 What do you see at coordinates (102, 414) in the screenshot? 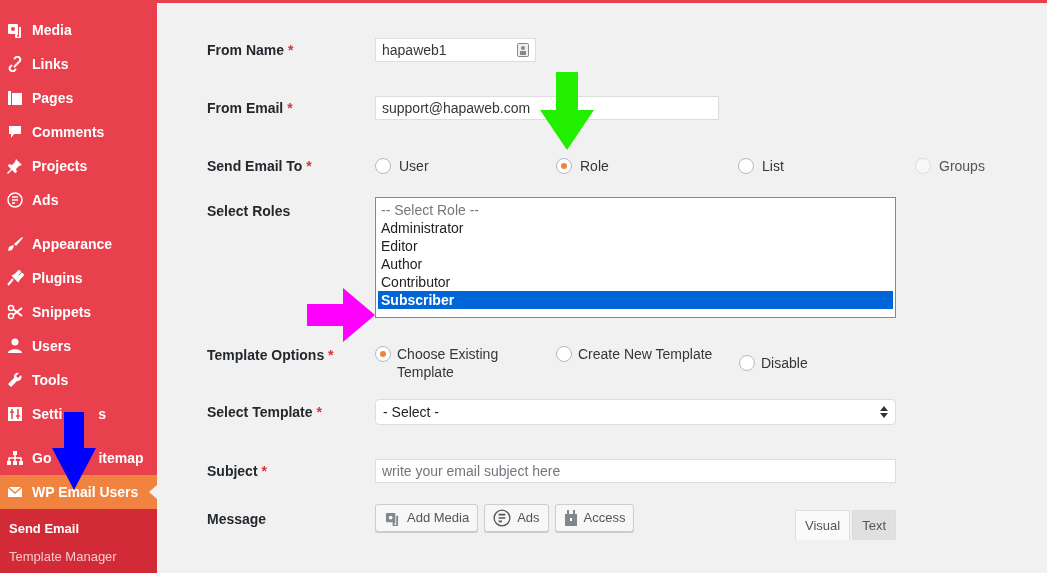
I see `menu-item-text: s` at bounding box center [102, 414].